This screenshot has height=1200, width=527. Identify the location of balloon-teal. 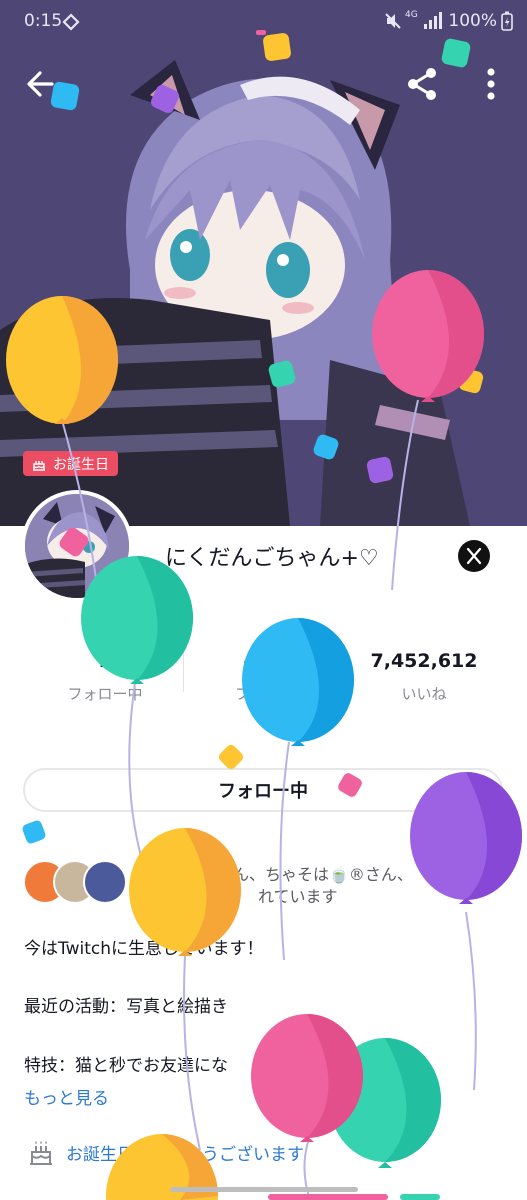
(385, 1103).